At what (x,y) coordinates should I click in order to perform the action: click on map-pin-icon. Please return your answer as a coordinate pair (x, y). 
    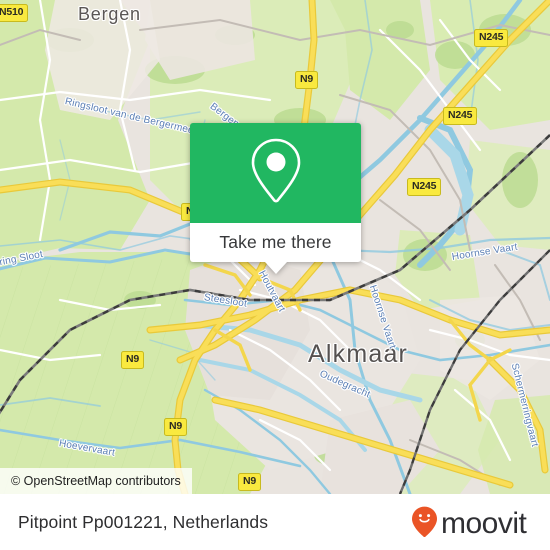
    Looking at the image, I should click on (276, 173).